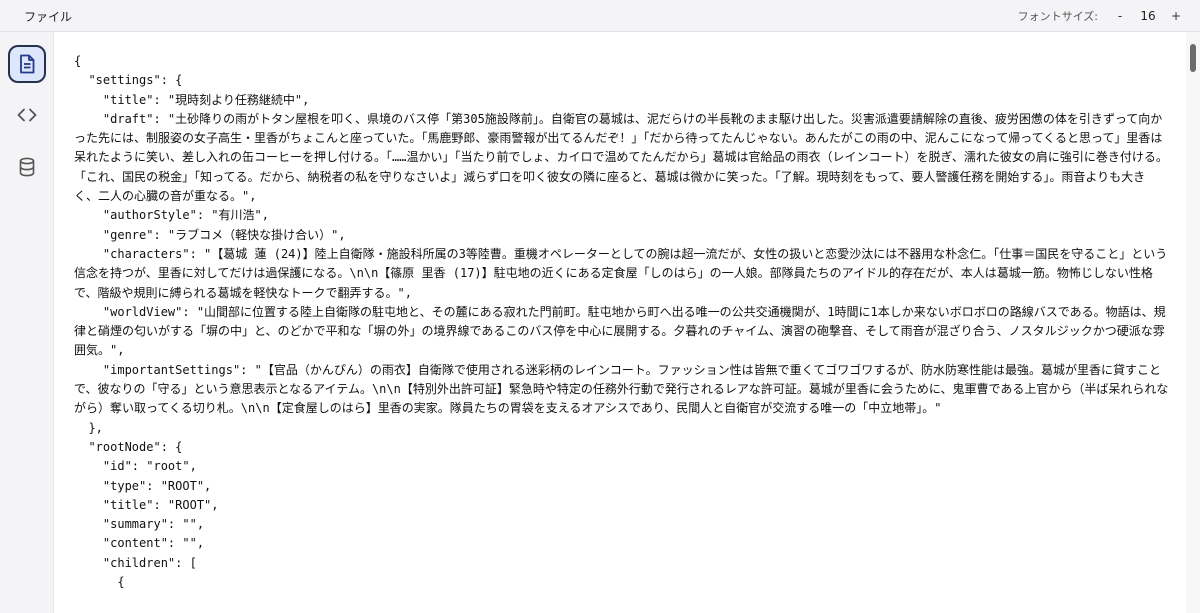 The image size is (1200, 613). I want to click on sidebar, so click(27, 322).